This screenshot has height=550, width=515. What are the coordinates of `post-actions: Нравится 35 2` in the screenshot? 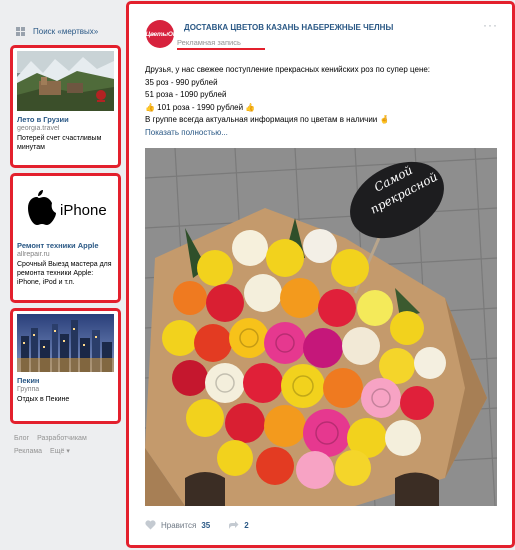 It's located at (206, 525).